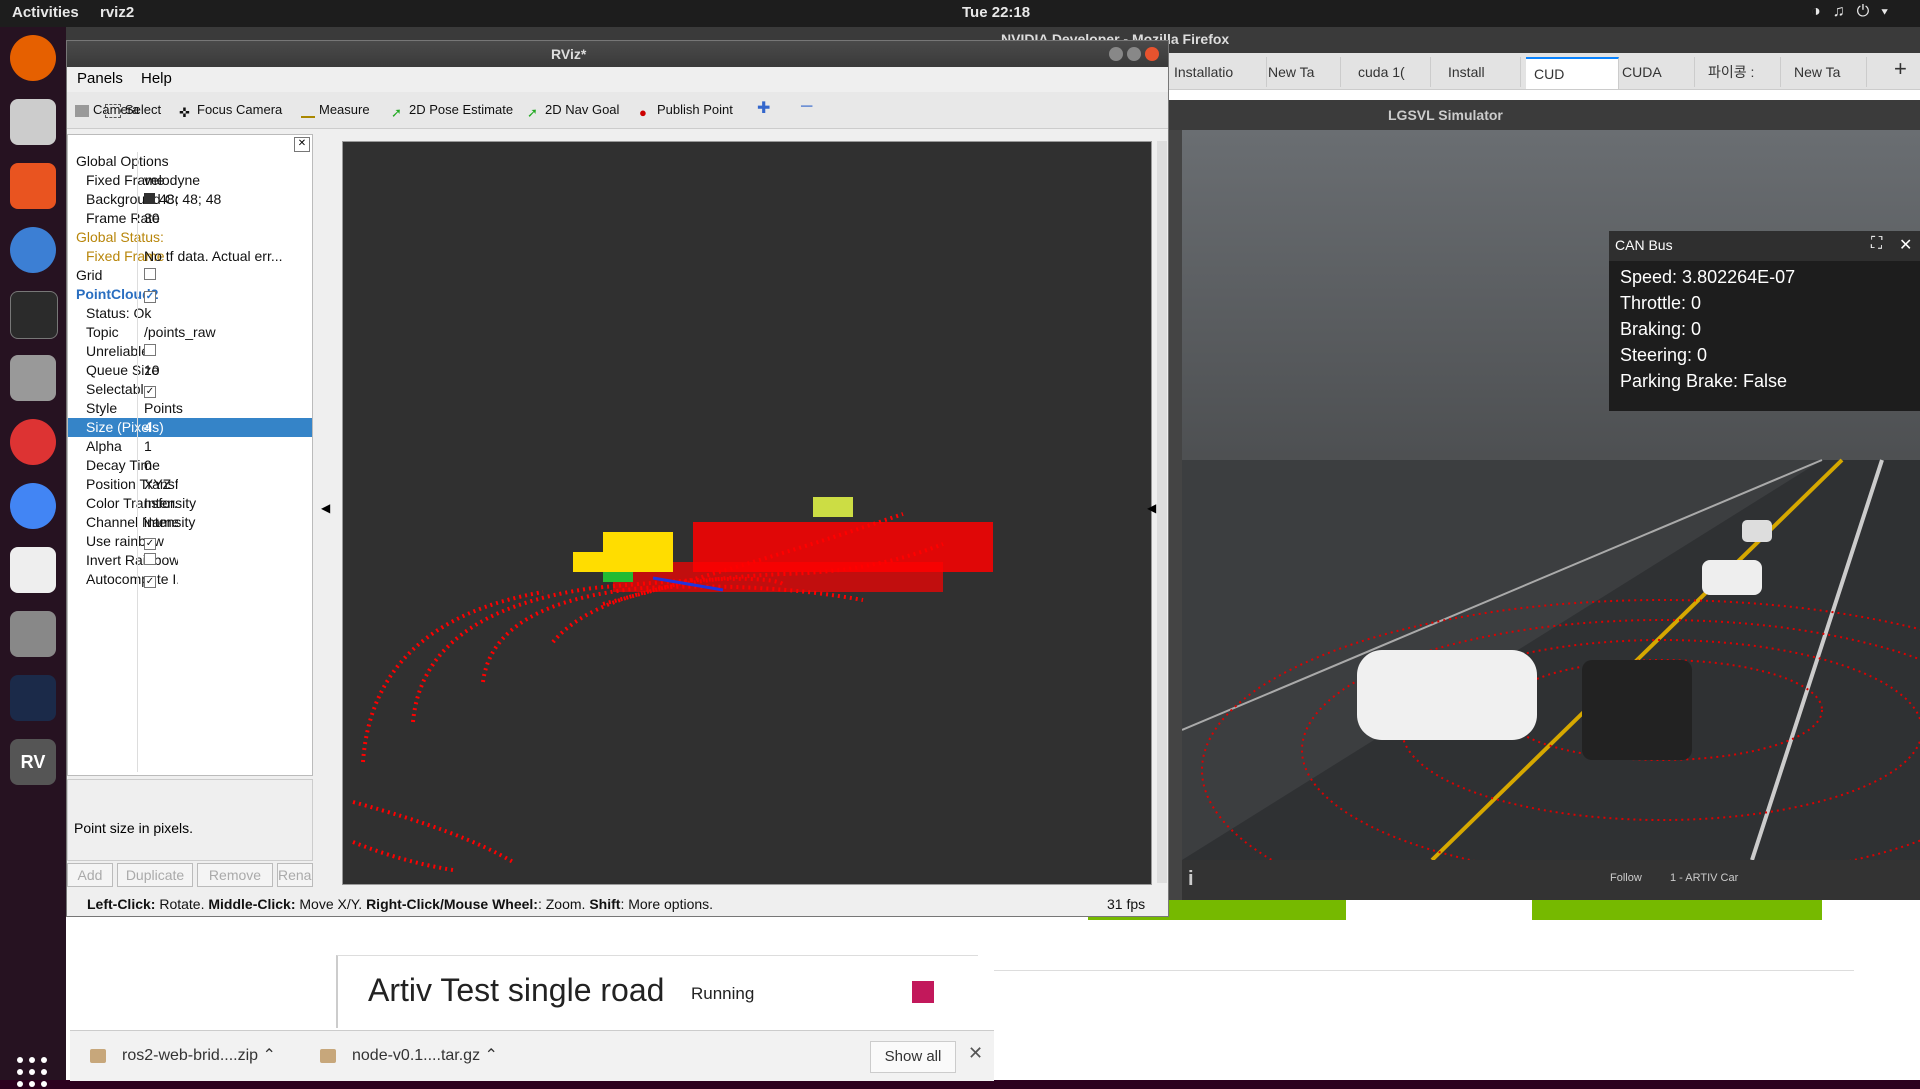  Describe the element at coordinates (235, 875) in the screenshot. I see `remove-button: Remove` at that location.